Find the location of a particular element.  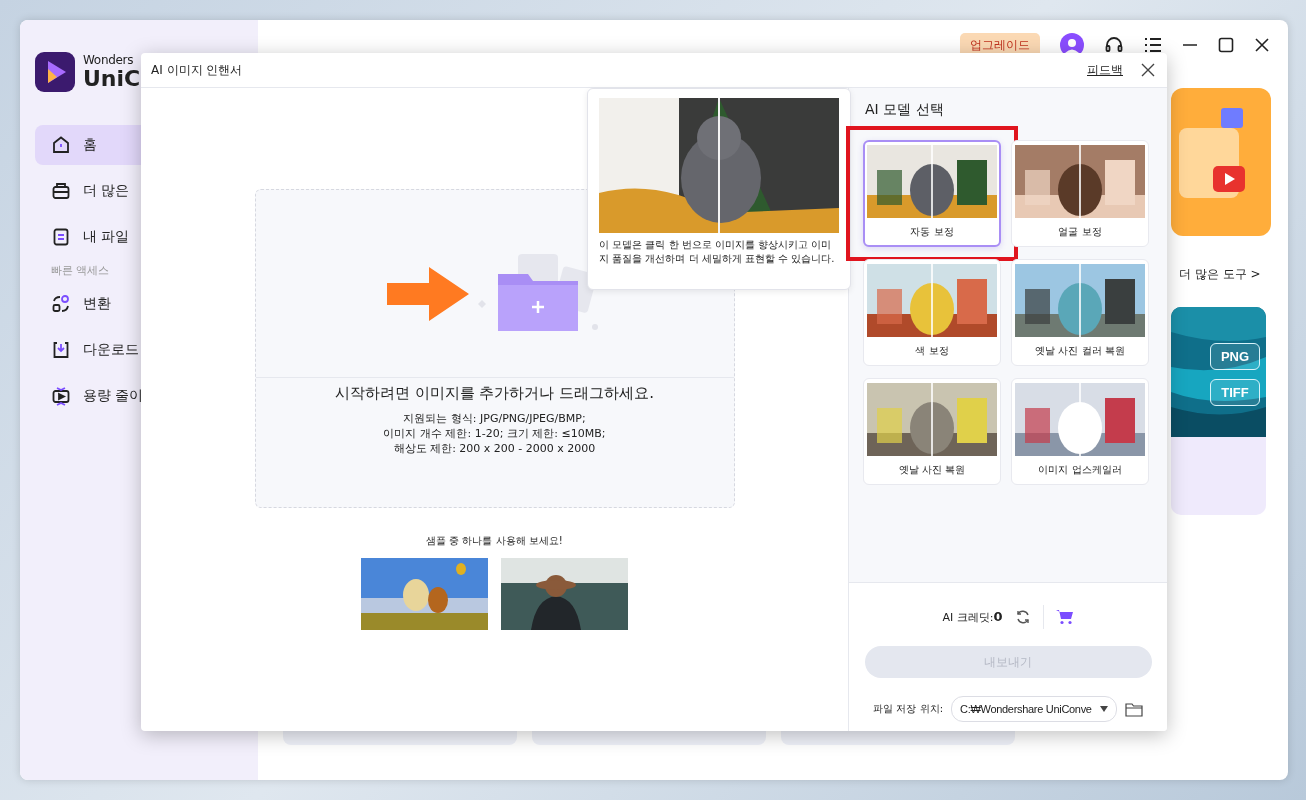

brand-name: Wonders is located at coordinates (109, 60).